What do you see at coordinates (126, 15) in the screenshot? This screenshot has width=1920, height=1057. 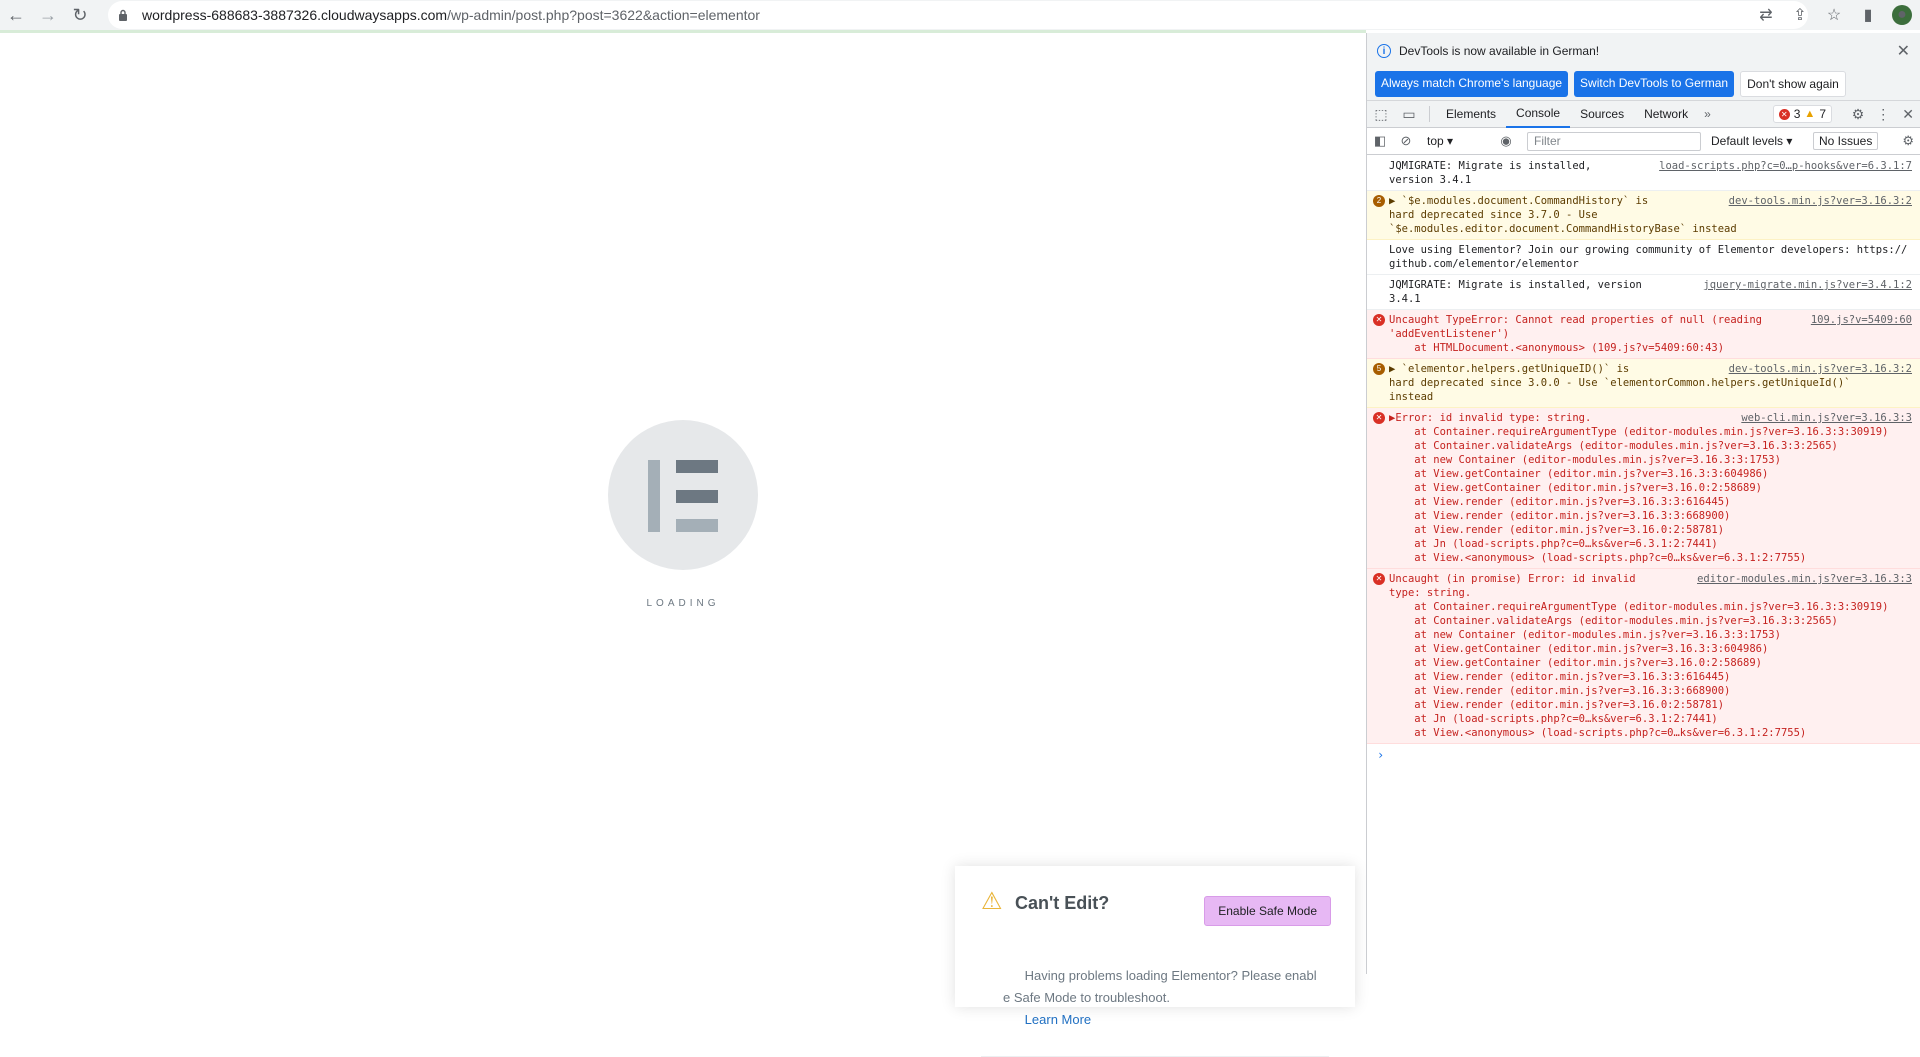 I see `lock-icon` at bounding box center [126, 15].